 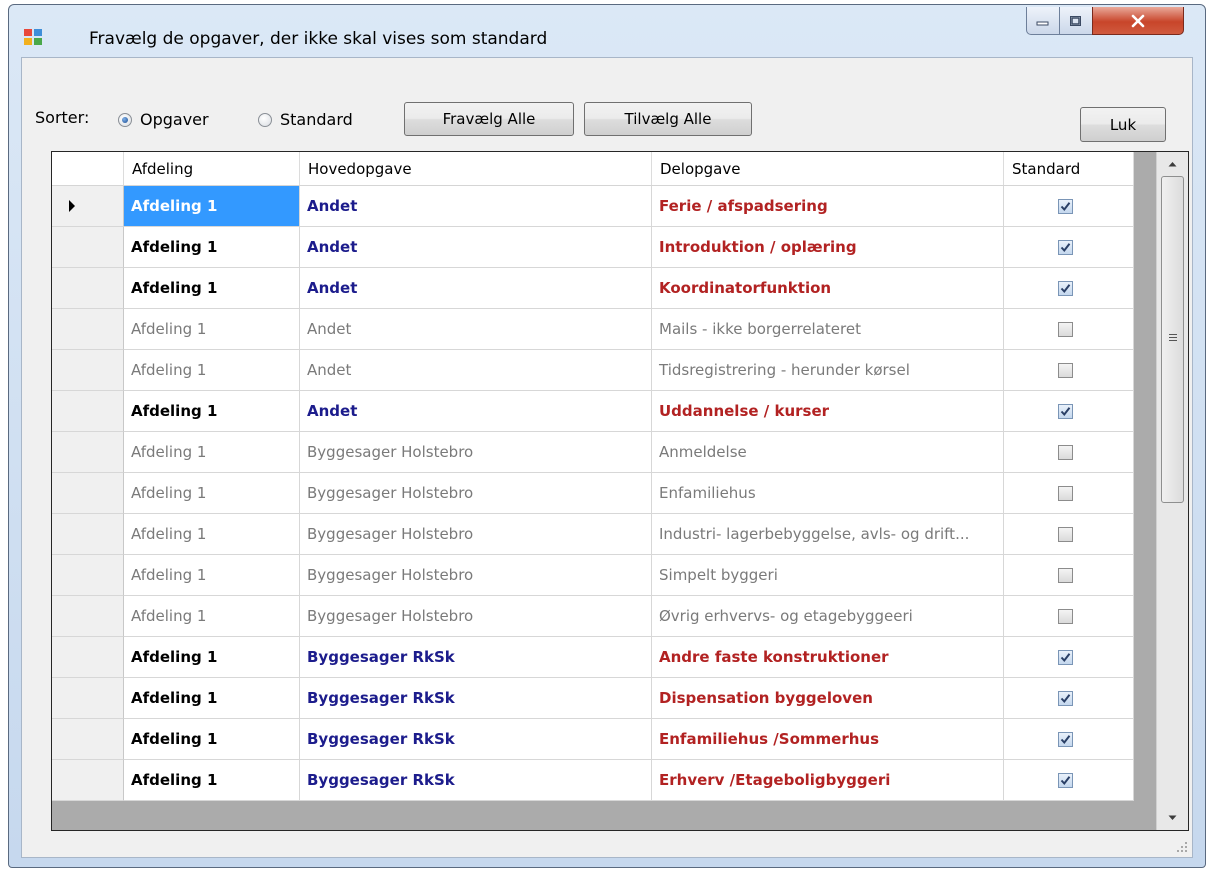 I want to click on cell-delopgave: Koordinatorfunktion, so click(x=828, y=288).